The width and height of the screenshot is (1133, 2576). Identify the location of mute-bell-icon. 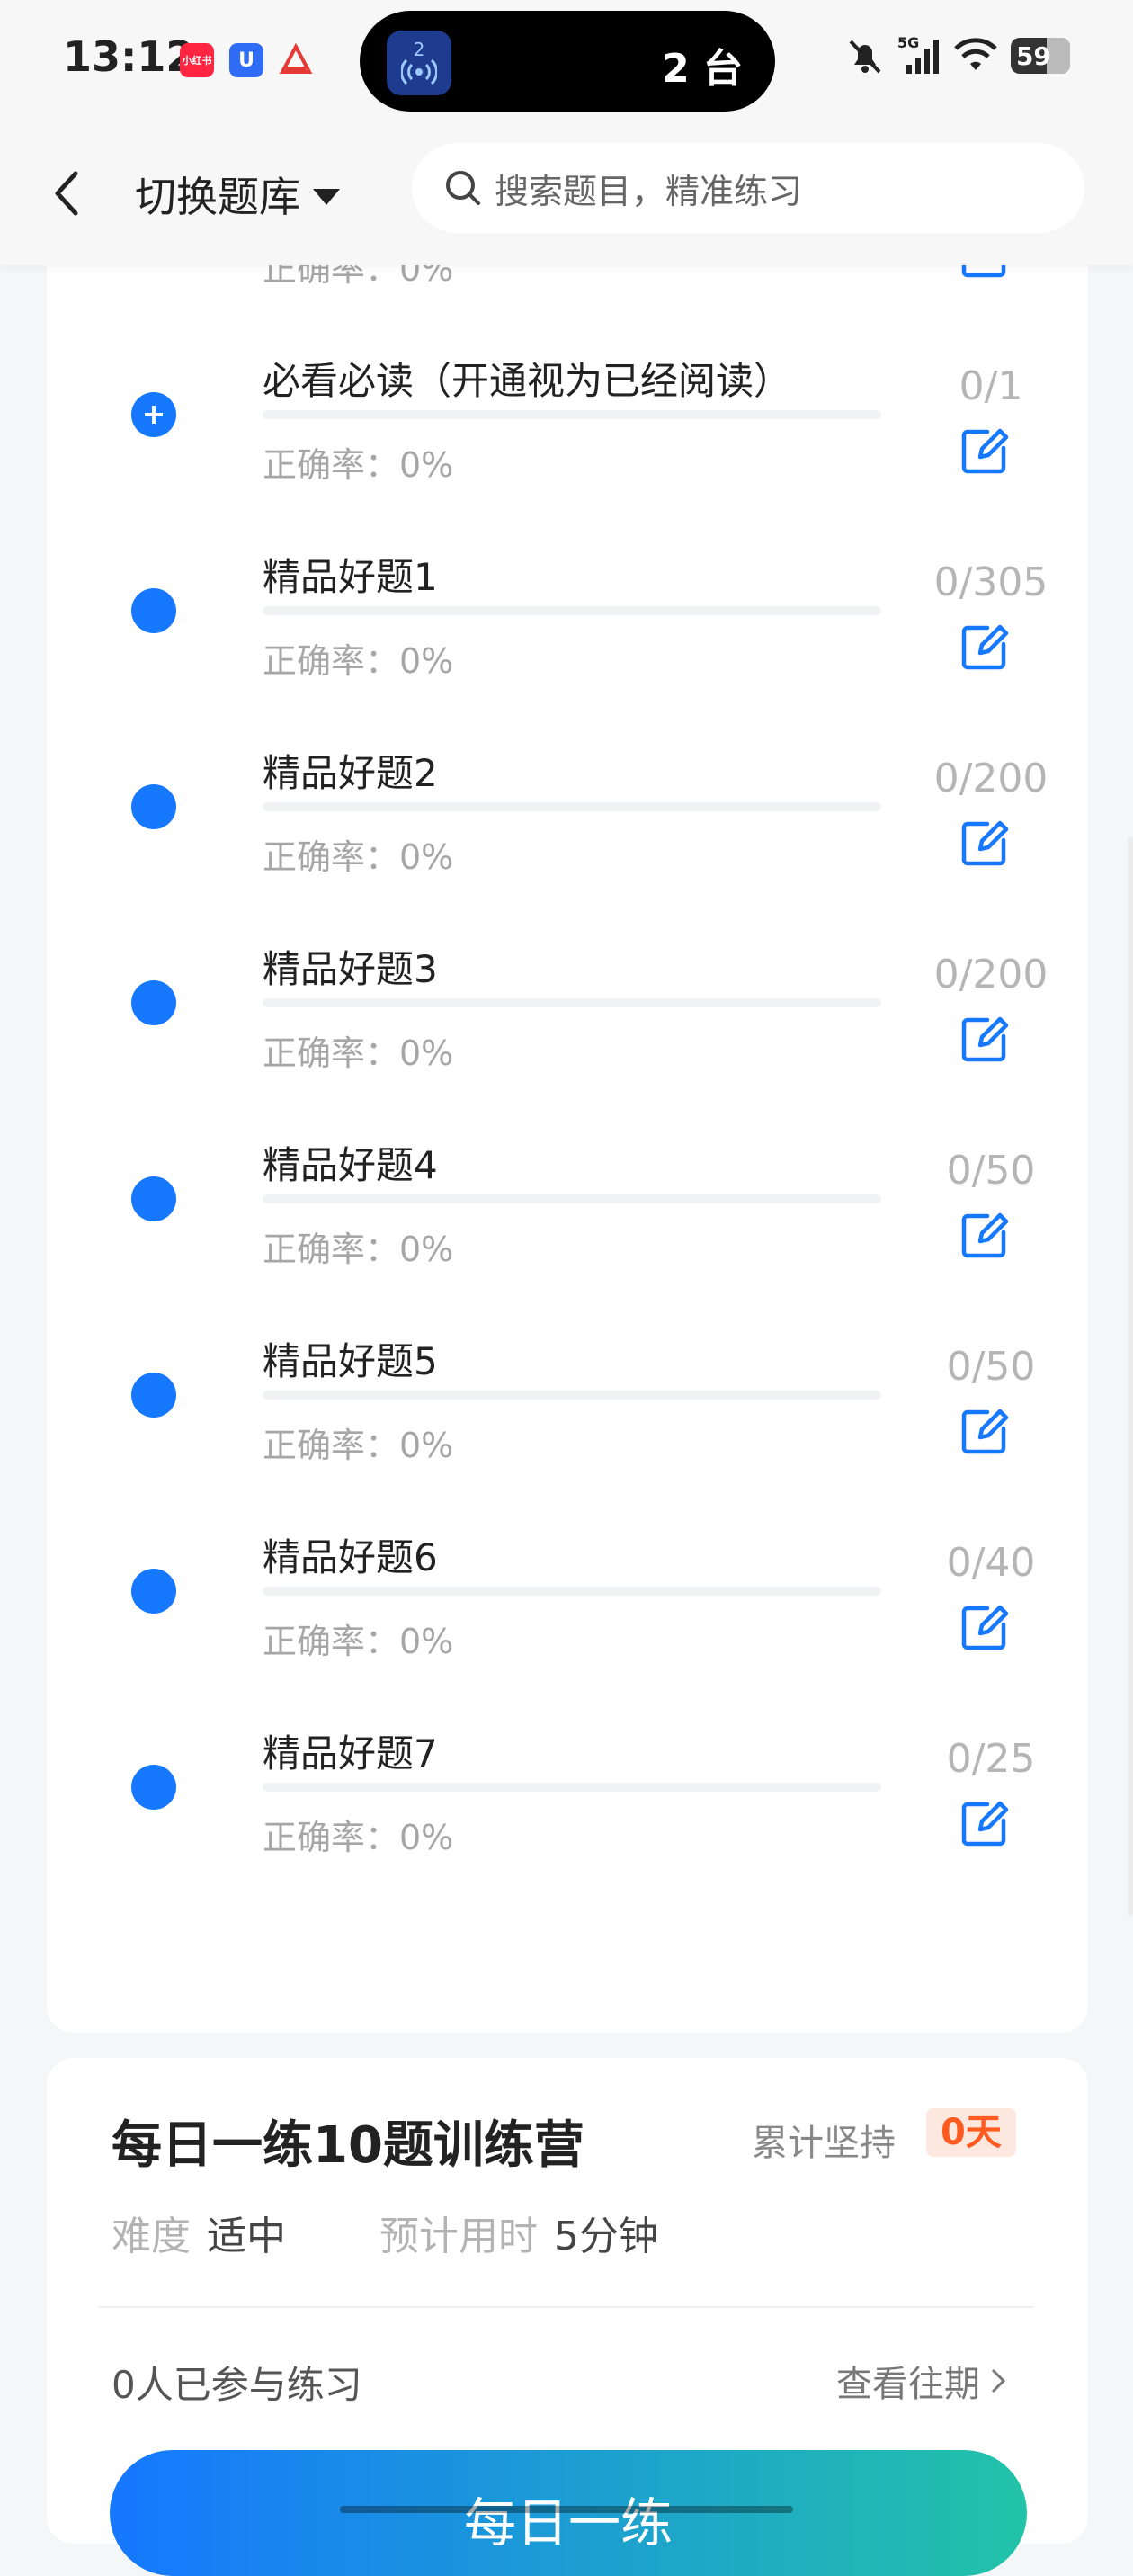
(865, 57).